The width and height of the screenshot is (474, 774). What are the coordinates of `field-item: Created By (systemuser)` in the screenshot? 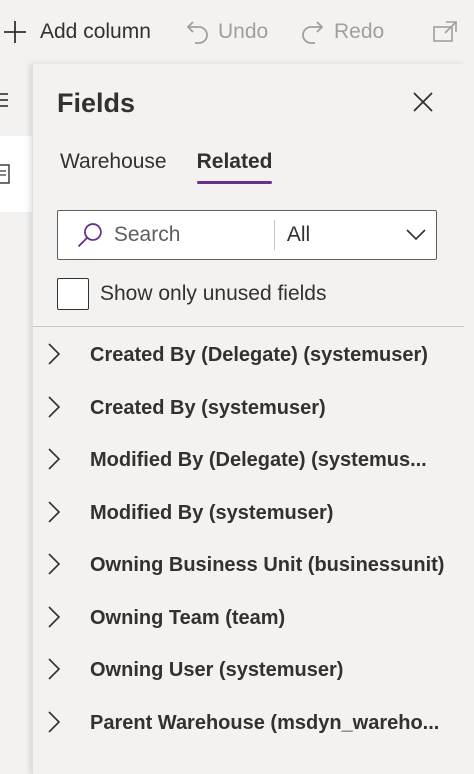 It's located at (248, 409).